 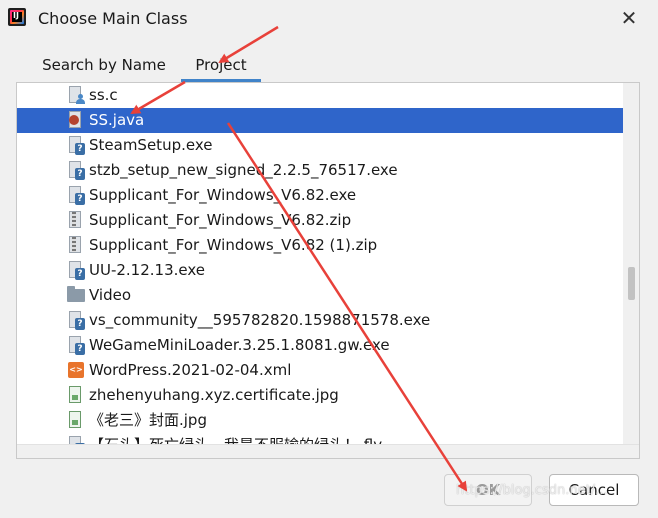 What do you see at coordinates (220, 220) in the screenshot?
I see `list-item-label: Supplicant_For_Windows_V6.82.zip` at bounding box center [220, 220].